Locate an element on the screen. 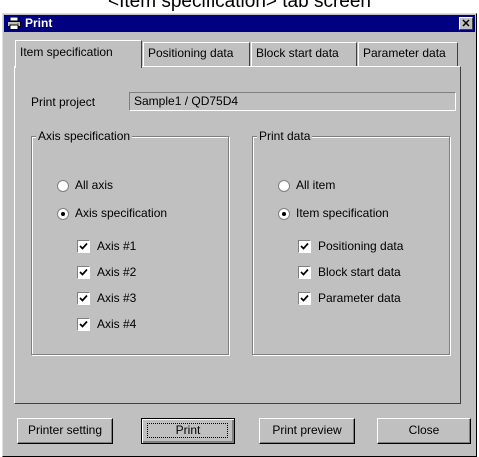 The width and height of the screenshot is (479, 457). radio-label: All axis is located at coordinates (94, 185).